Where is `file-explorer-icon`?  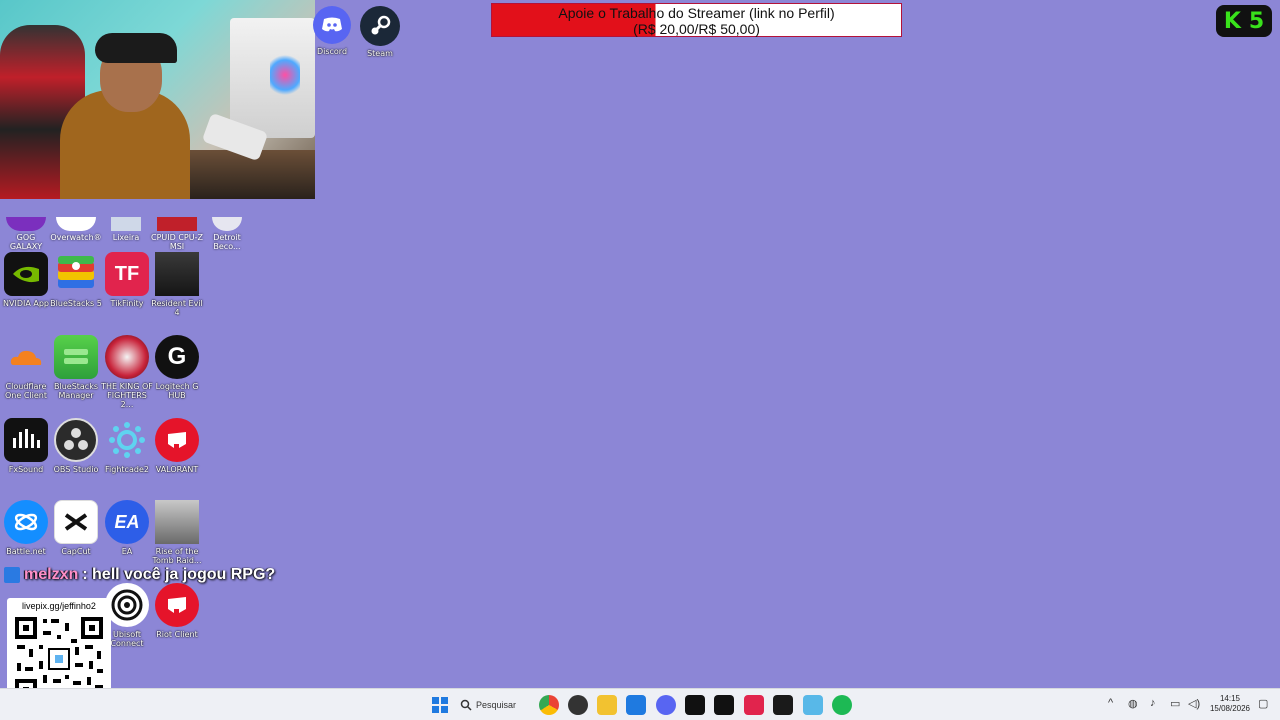
file-explorer-icon is located at coordinates (607, 705).